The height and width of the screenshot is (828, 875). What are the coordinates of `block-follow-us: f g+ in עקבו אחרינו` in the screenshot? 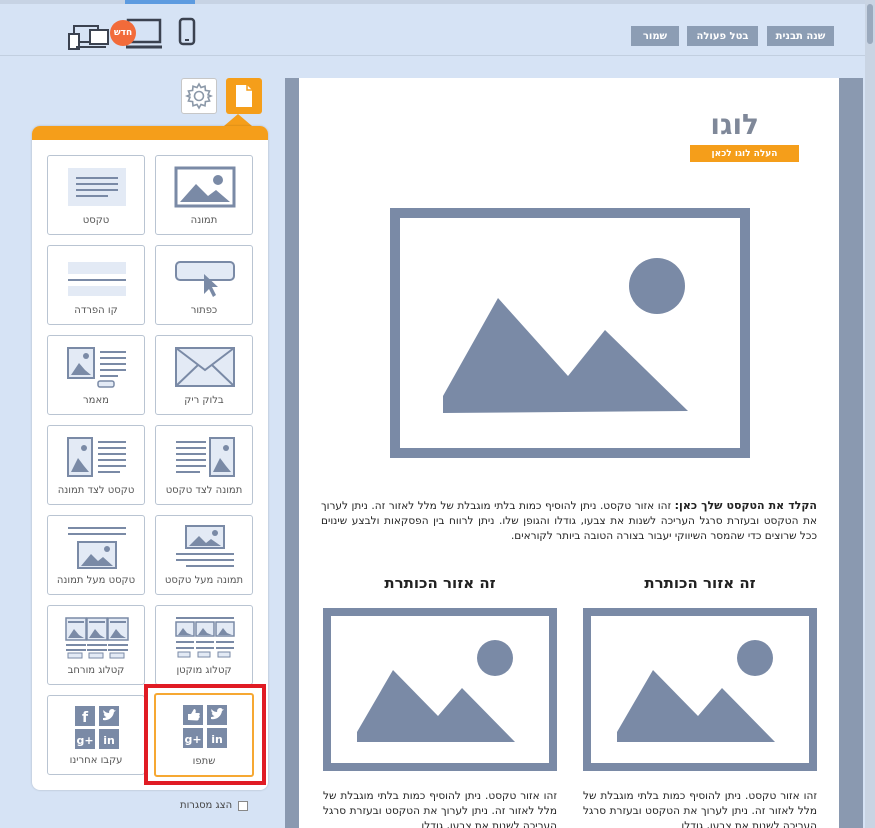 It's located at (96, 735).